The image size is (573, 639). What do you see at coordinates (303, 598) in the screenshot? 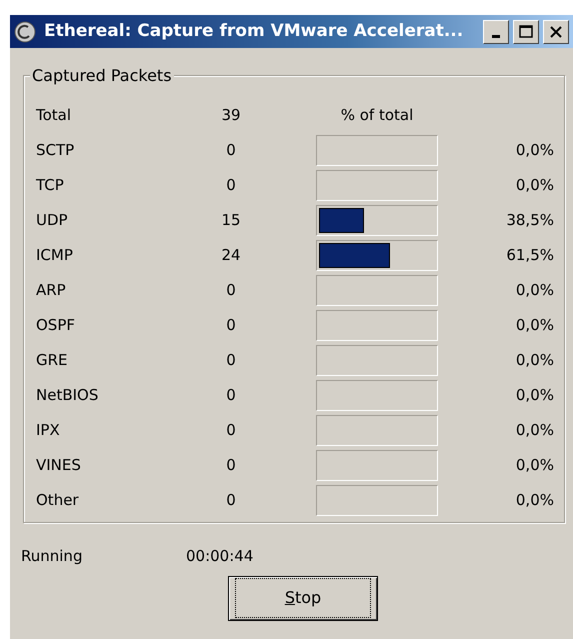
I see `stop-button: Stop` at bounding box center [303, 598].